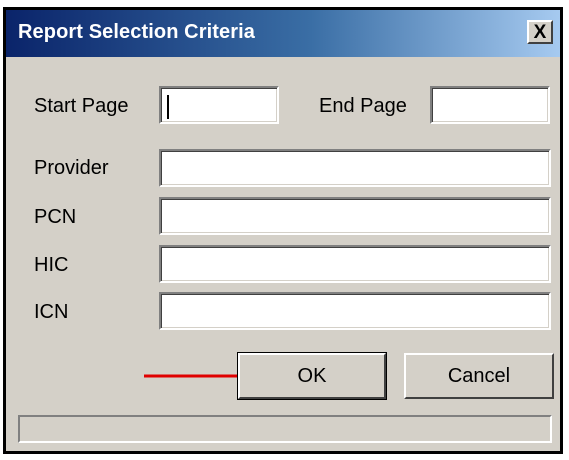 This screenshot has width=569, height=460. I want to click on start-page-label: Start Page, so click(81, 106).